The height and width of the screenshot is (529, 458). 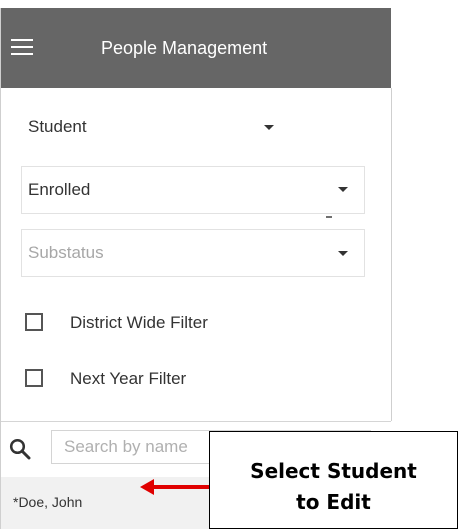 What do you see at coordinates (193, 190) in the screenshot?
I see `enrollment-status-select: Enrolled` at bounding box center [193, 190].